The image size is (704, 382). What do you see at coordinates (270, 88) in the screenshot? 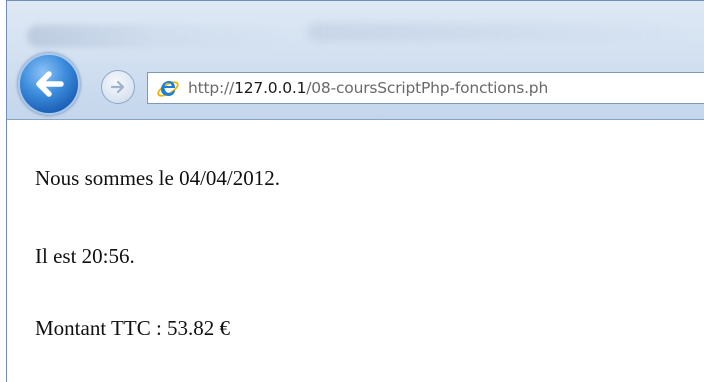
I see `url-host: 127.0.0.1` at bounding box center [270, 88].